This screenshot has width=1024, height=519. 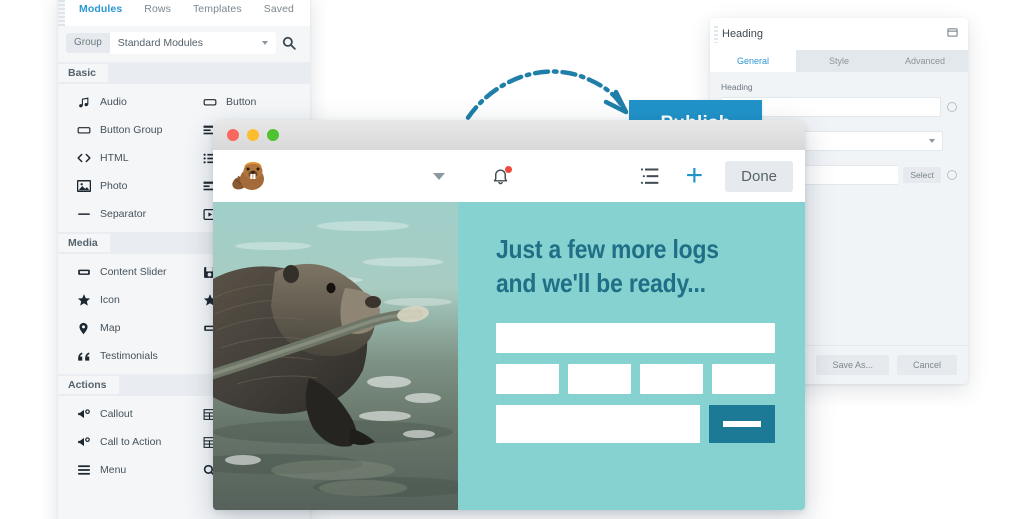 What do you see at coordinates (121, 300) in the screenshot?
I see `module-icon: Icon` at bounding box center [121, 300].